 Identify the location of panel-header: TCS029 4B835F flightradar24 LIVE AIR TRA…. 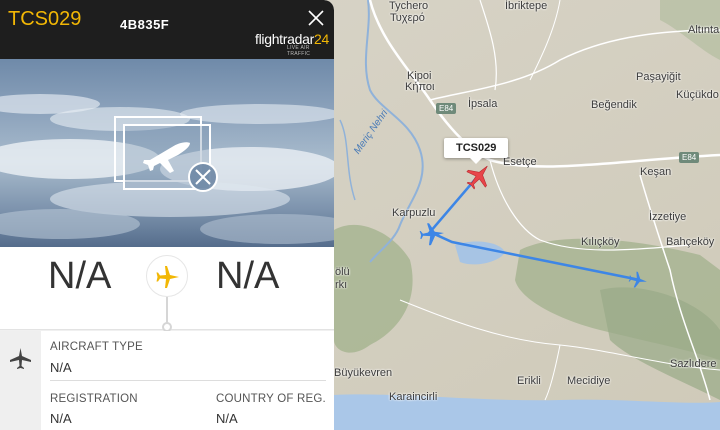
(167, 29).